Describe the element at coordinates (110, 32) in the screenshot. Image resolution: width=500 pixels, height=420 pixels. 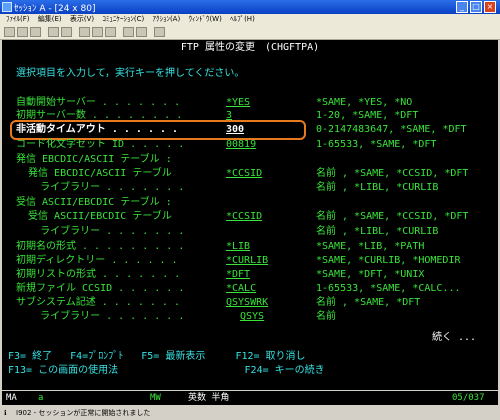
I see `keyboard-icon` at that location.